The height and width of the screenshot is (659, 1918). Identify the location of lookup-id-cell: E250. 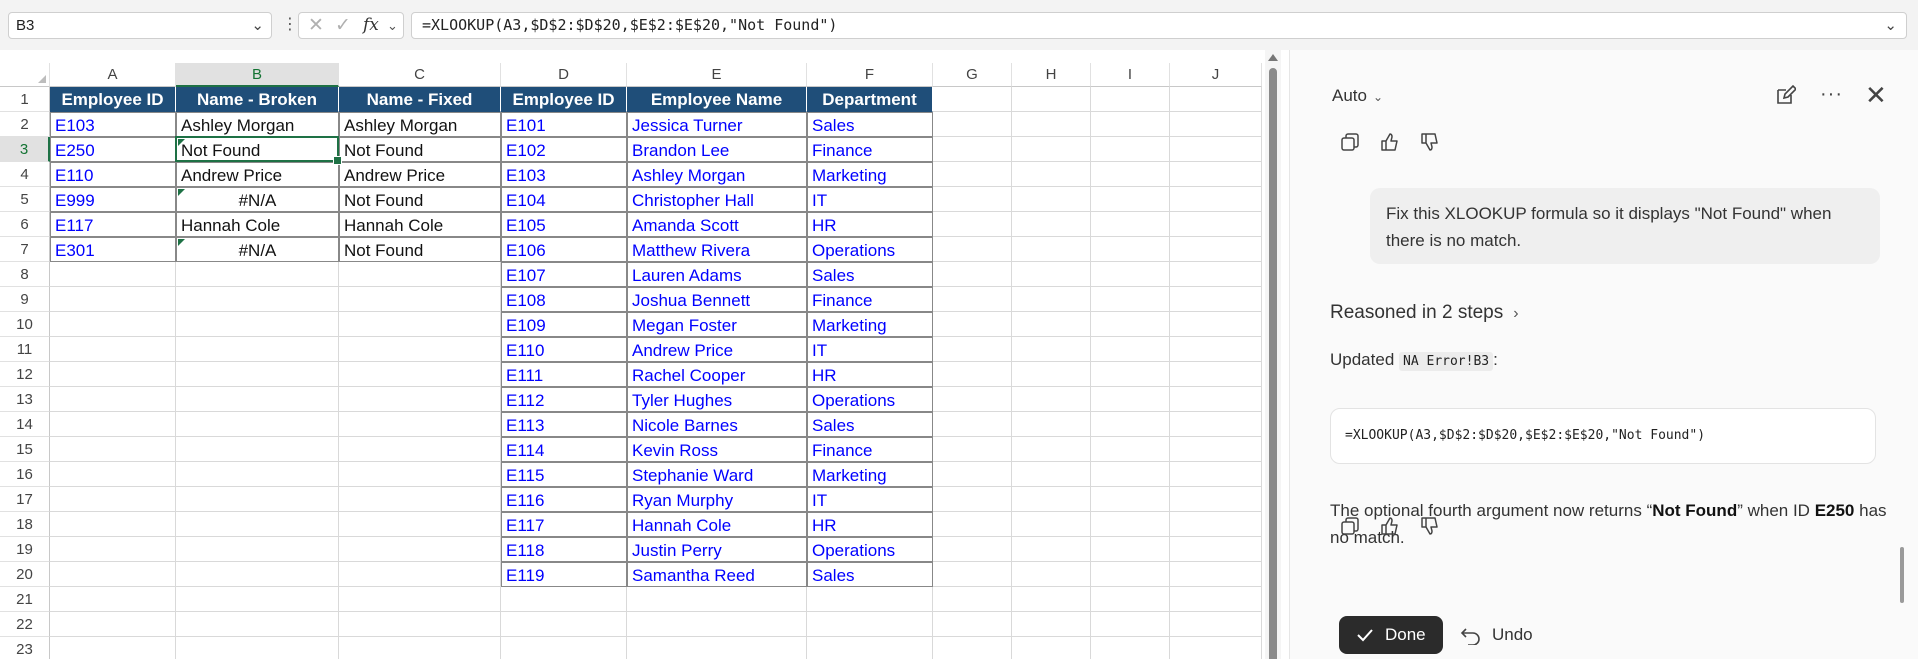
(113, 149).